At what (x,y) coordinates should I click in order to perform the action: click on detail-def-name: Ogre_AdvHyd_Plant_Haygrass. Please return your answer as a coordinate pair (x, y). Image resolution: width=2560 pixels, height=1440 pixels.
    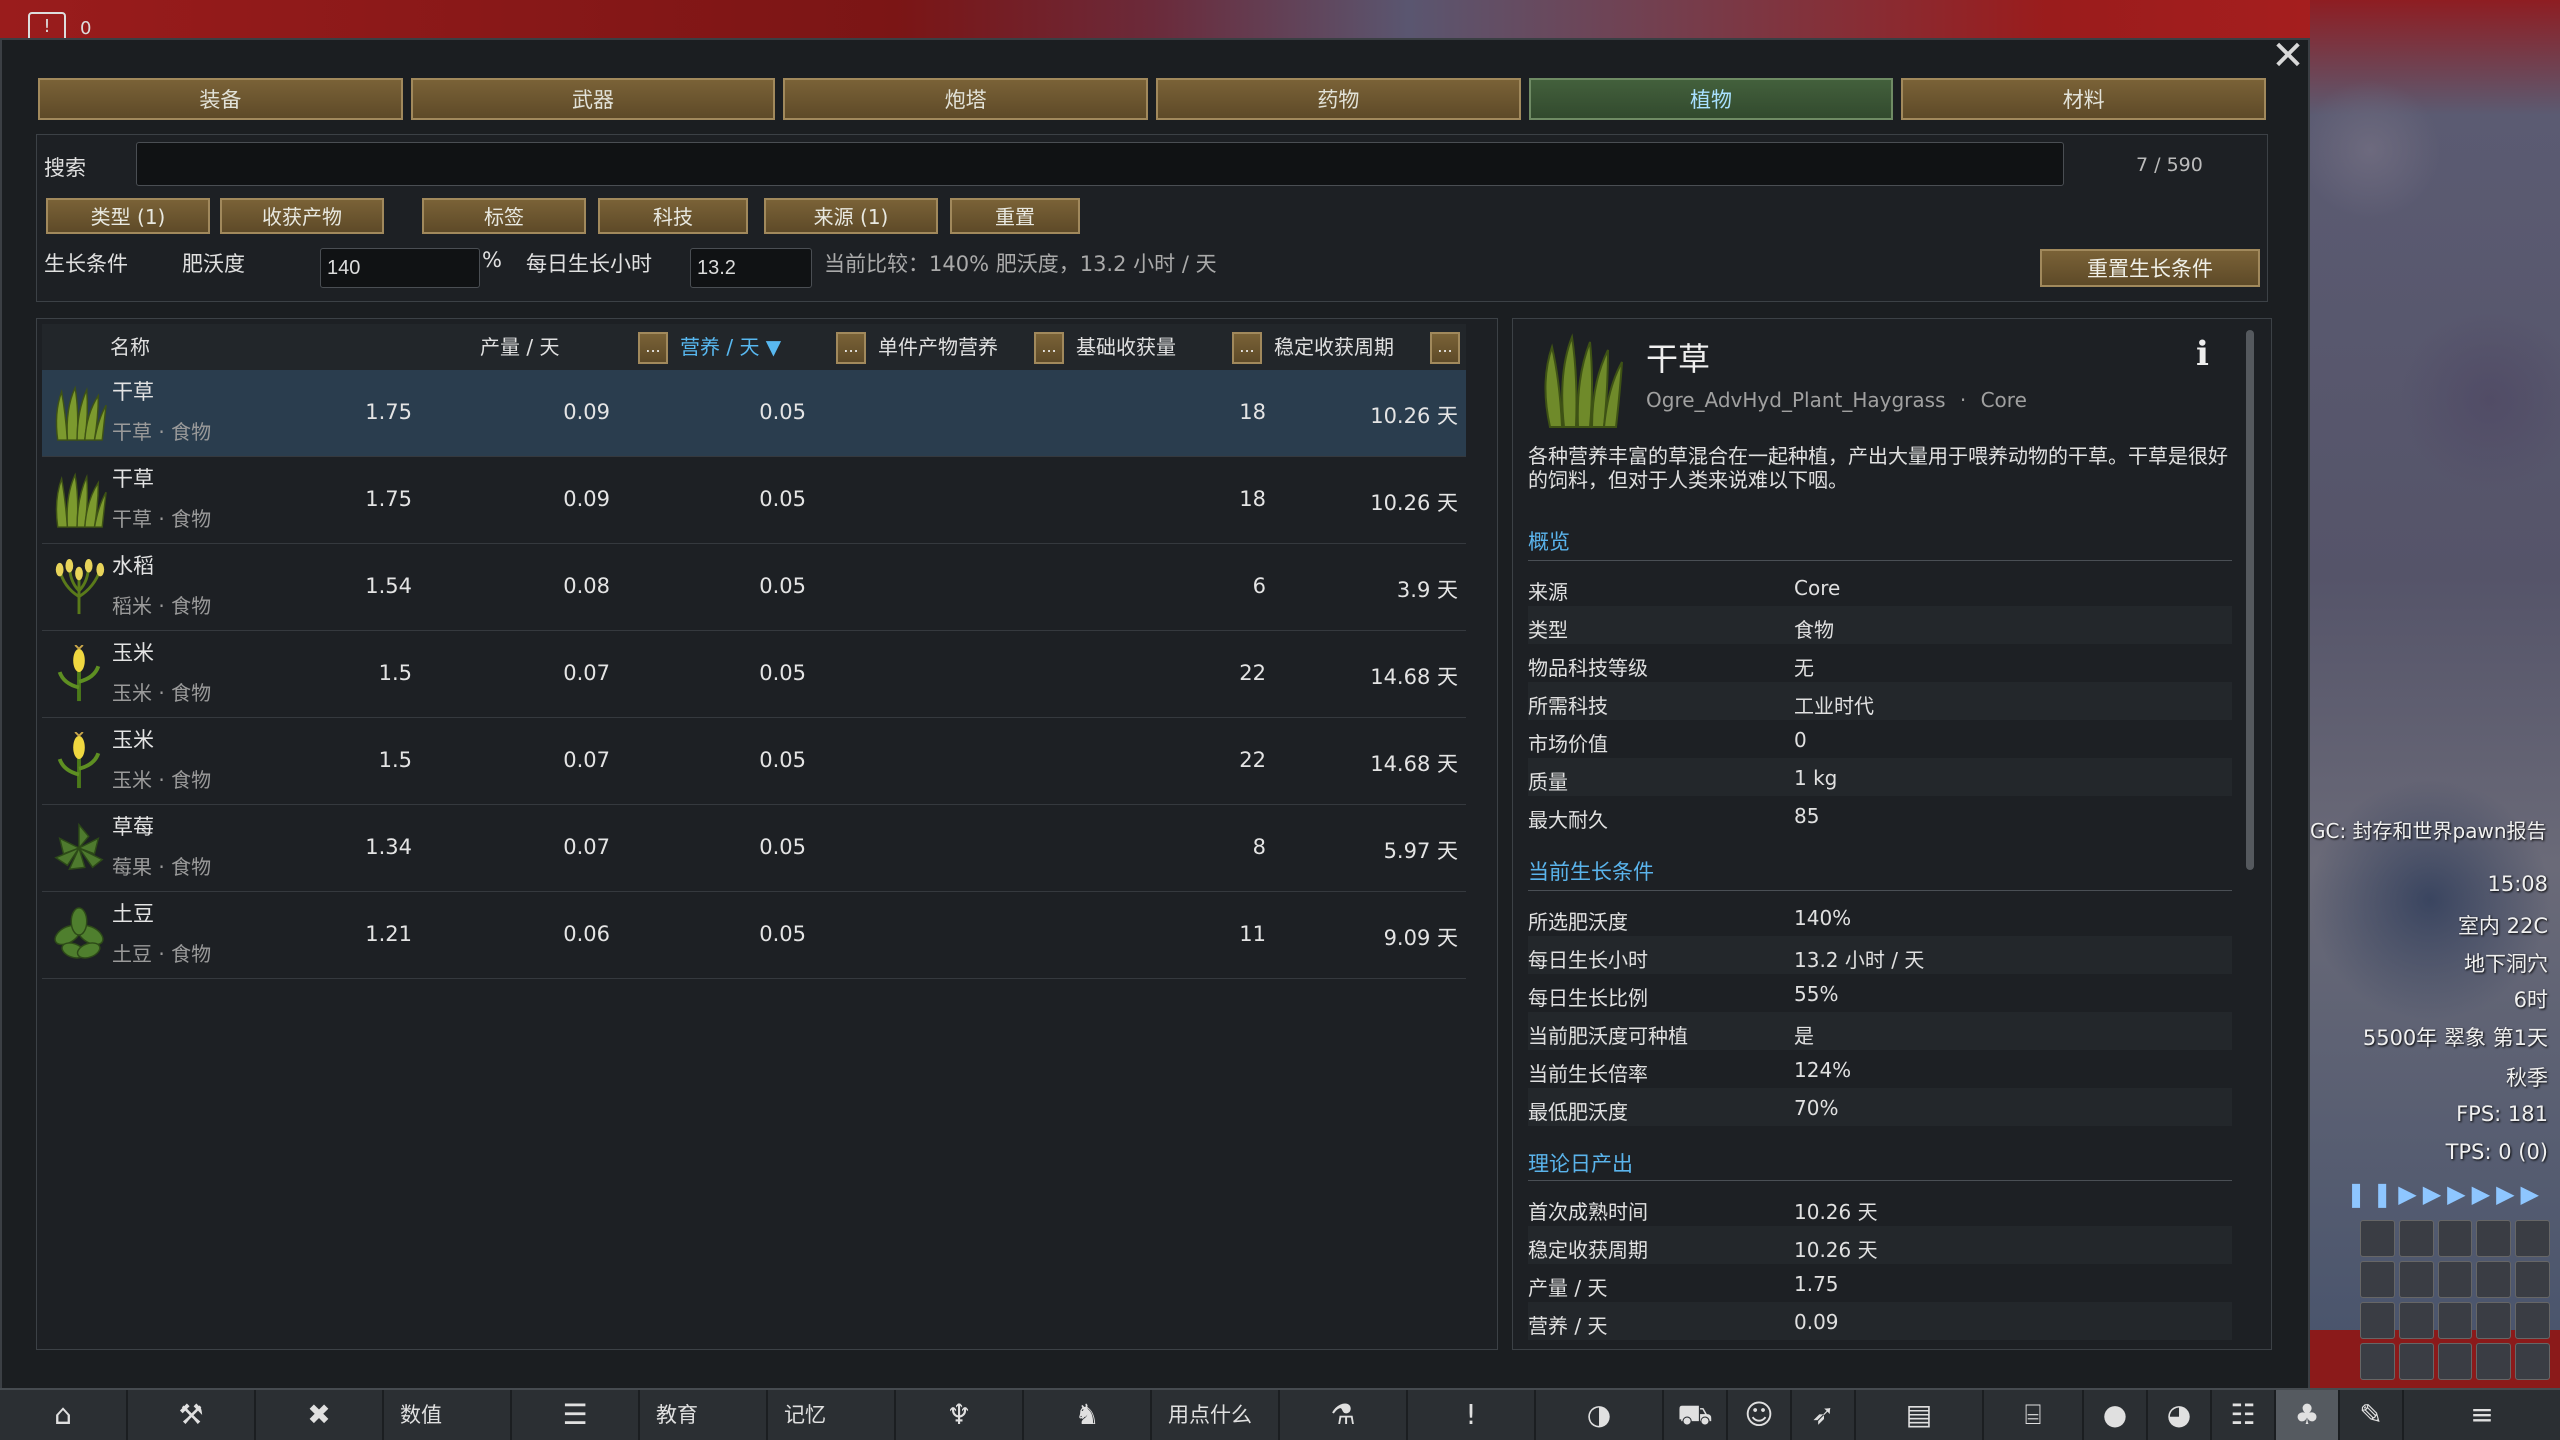
    Looking at the image, I should click on (1796, 400).